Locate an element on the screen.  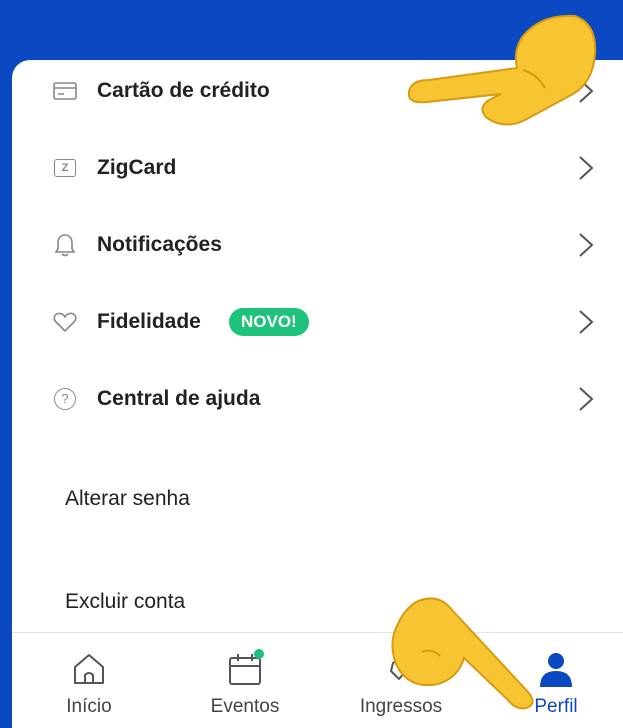
menu-item-notifications: Notificações is located at coordinates (317, 244).